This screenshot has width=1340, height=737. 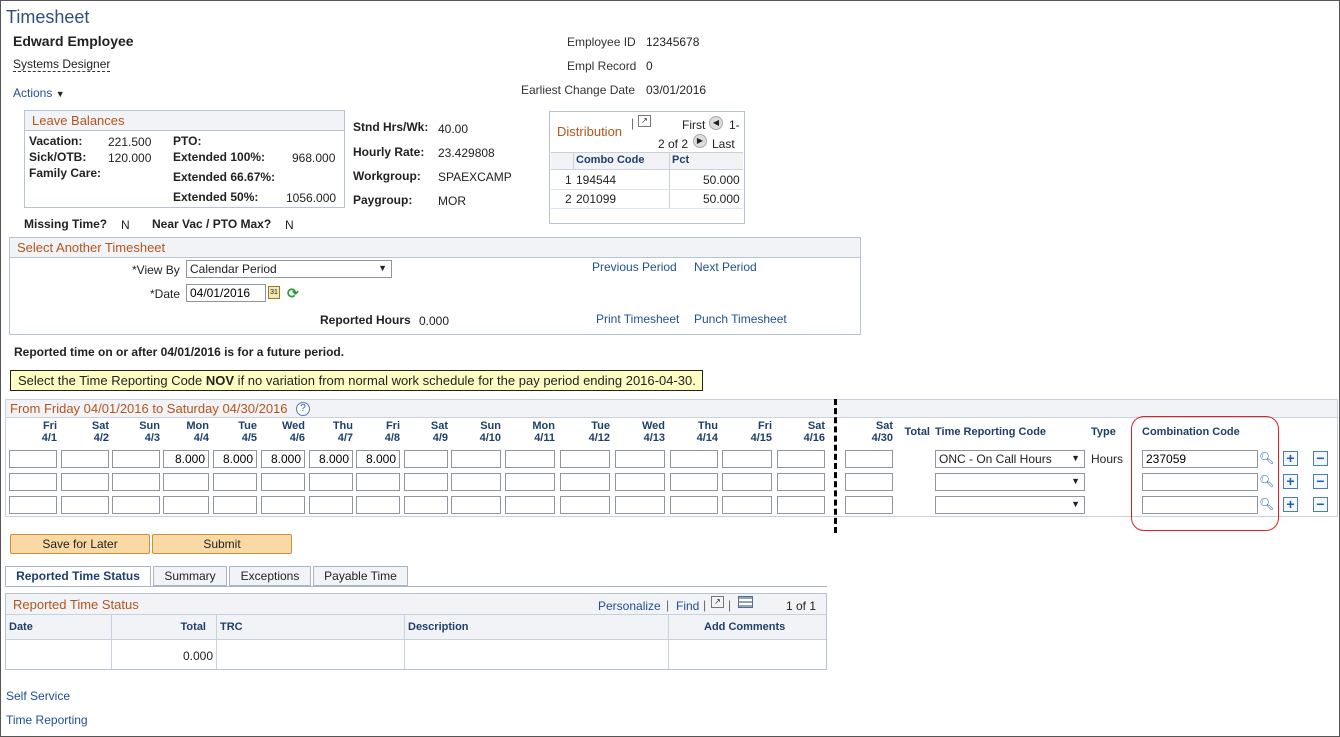 I want to click on tab-exceptions: Exceptions, so click(x=270, y=576).